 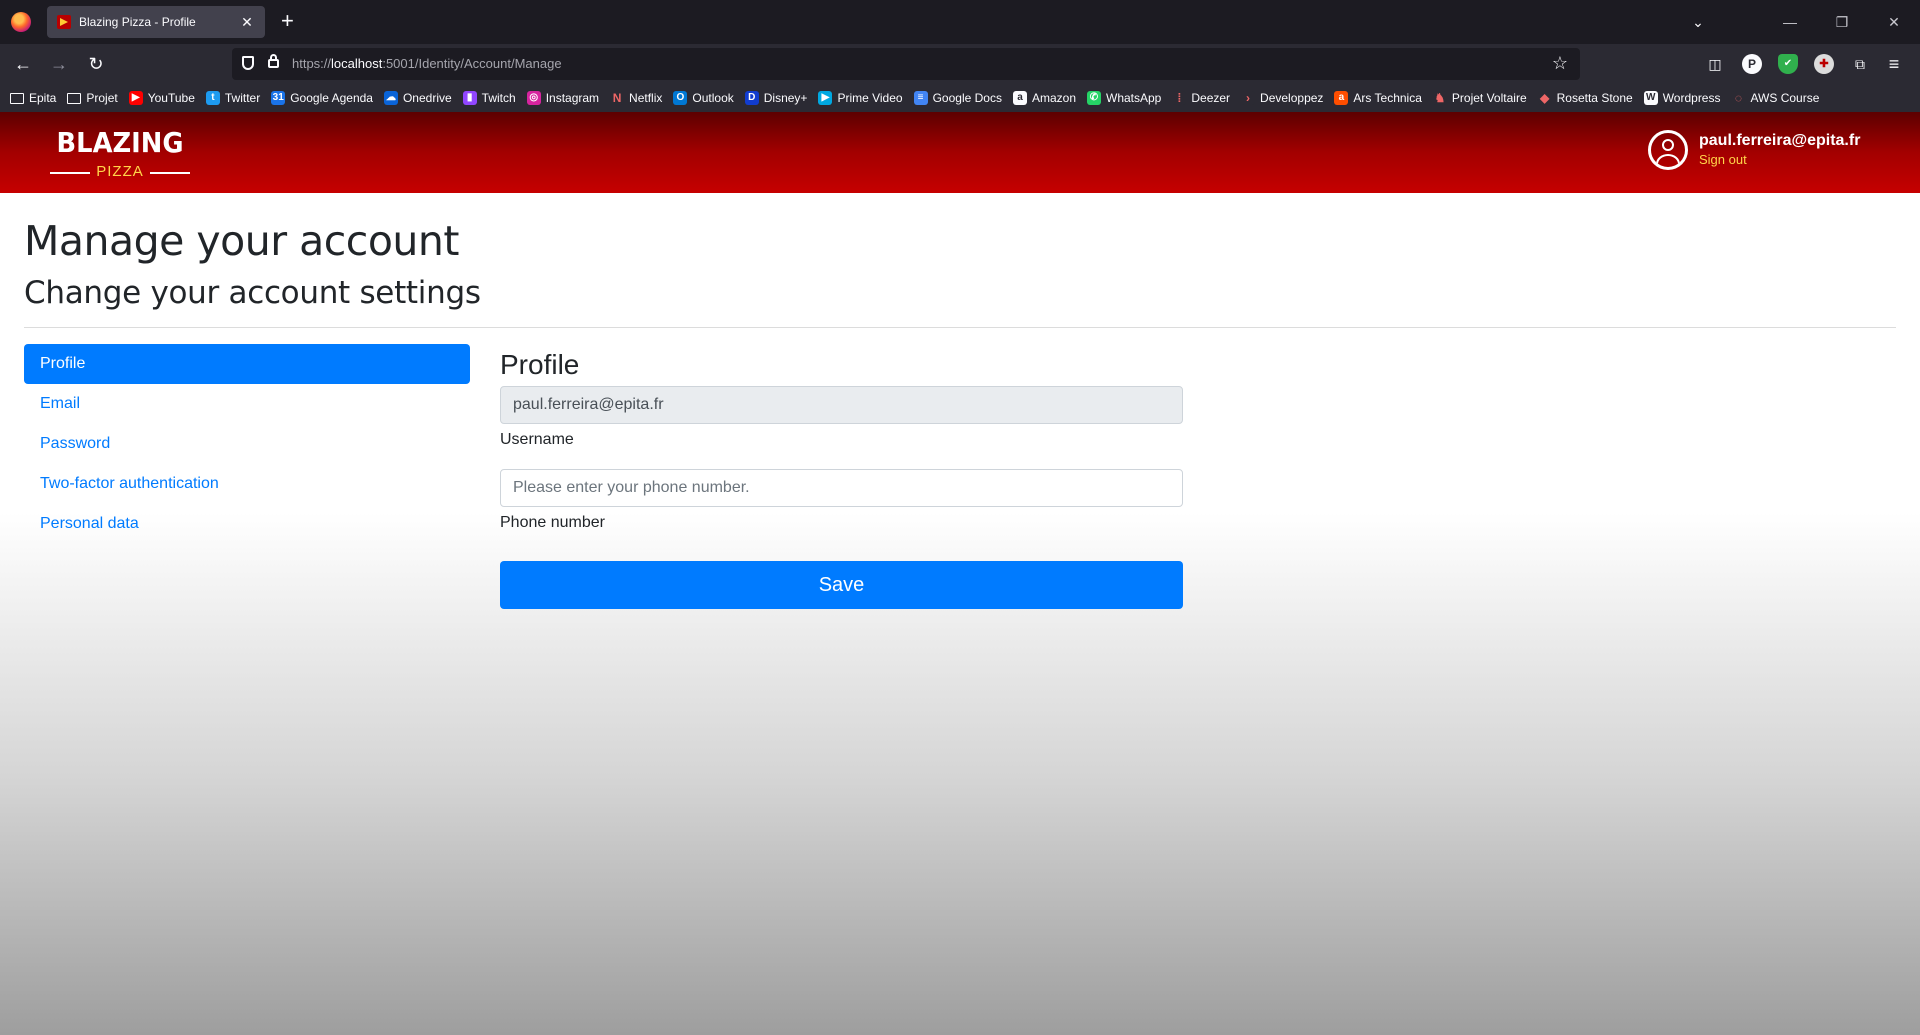 What do you see at coordinates (247, 404) in the screenshot?
I see `sidebar-item-email: Email` at bounding box center [247, 404].